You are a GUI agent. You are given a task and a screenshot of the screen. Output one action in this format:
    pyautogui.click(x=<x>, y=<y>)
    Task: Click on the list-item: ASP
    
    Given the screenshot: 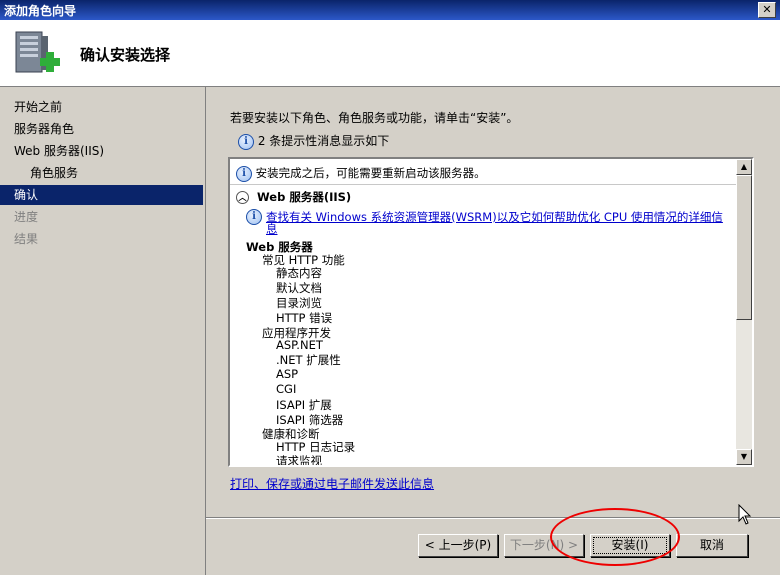 What is the action you would take?
    pyautogui.click(x=287, y=374)
    